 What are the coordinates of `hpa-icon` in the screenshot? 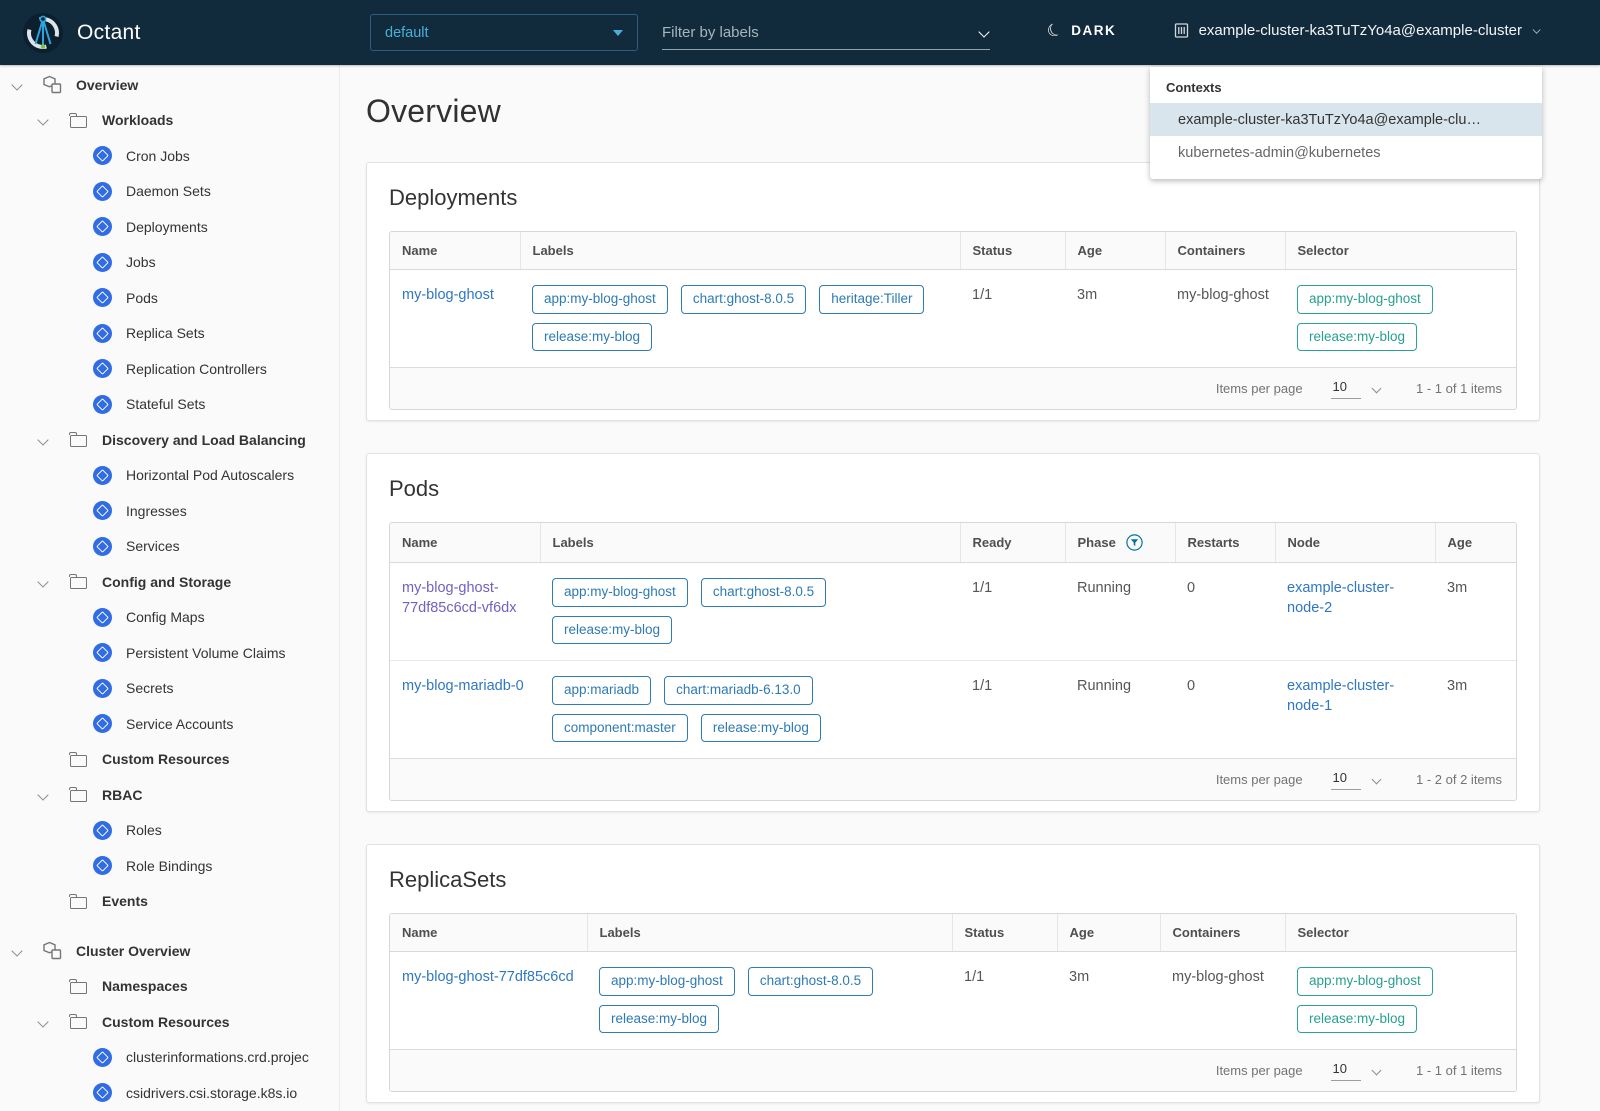 It's located at (102, 475).